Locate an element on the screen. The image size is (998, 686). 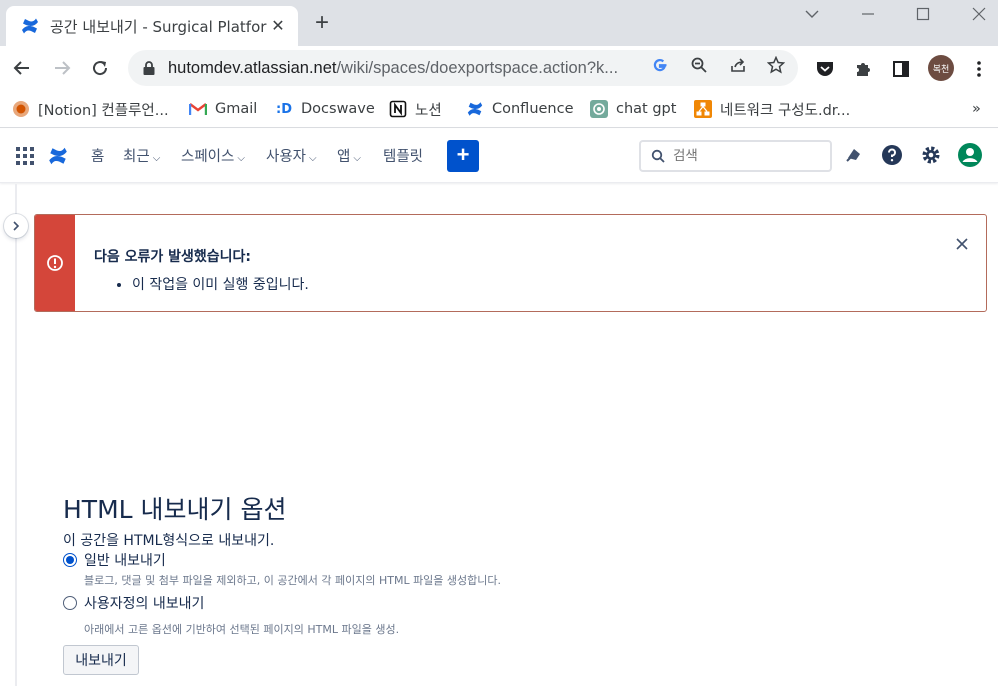
app-switcher-icon is located at coordinates (25, 158).